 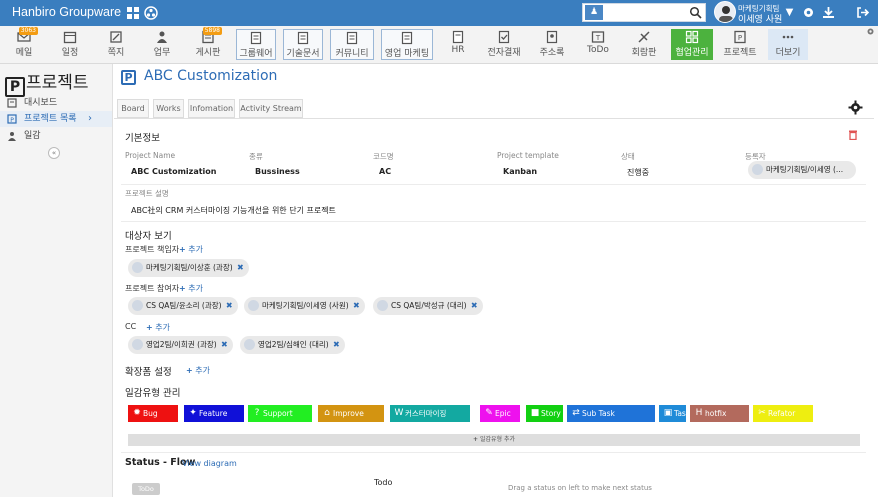 I want to click on tab-board: Board, so click(x=133, y=108).